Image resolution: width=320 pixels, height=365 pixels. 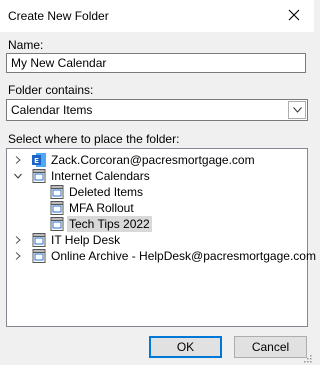 What do you see at coordinates (157, 110) in the screenshot?
I see `folder-contains-select: Calendar Items` at bounding box center [157, 110].